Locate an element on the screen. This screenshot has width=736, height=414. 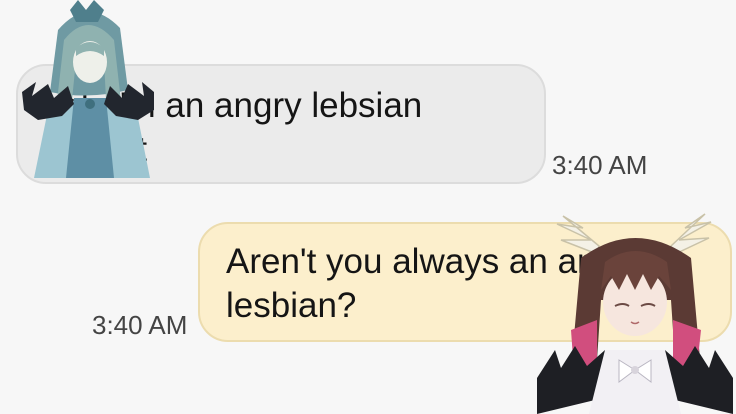
anime-character-left-icon is located at coordinates (88, 89).